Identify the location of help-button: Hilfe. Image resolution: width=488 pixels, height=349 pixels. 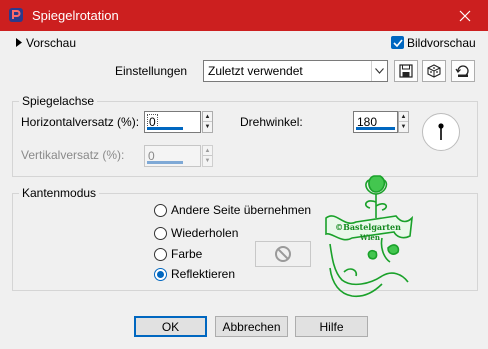
(331, 326).